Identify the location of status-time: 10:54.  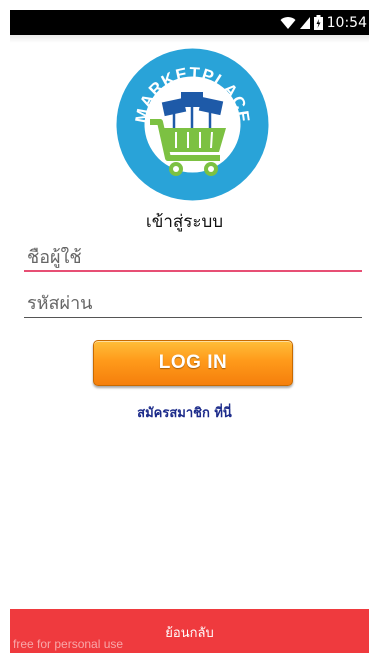
(346, 22).